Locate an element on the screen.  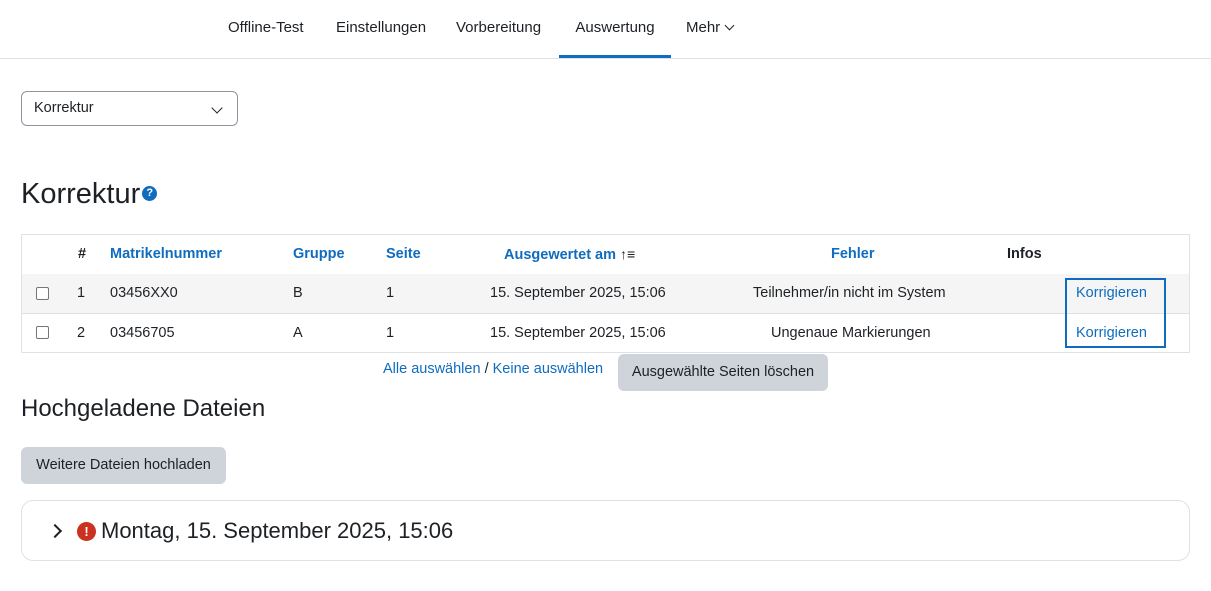
row-matrikelnummer: 03456705 is located at coordinates (142, 333).